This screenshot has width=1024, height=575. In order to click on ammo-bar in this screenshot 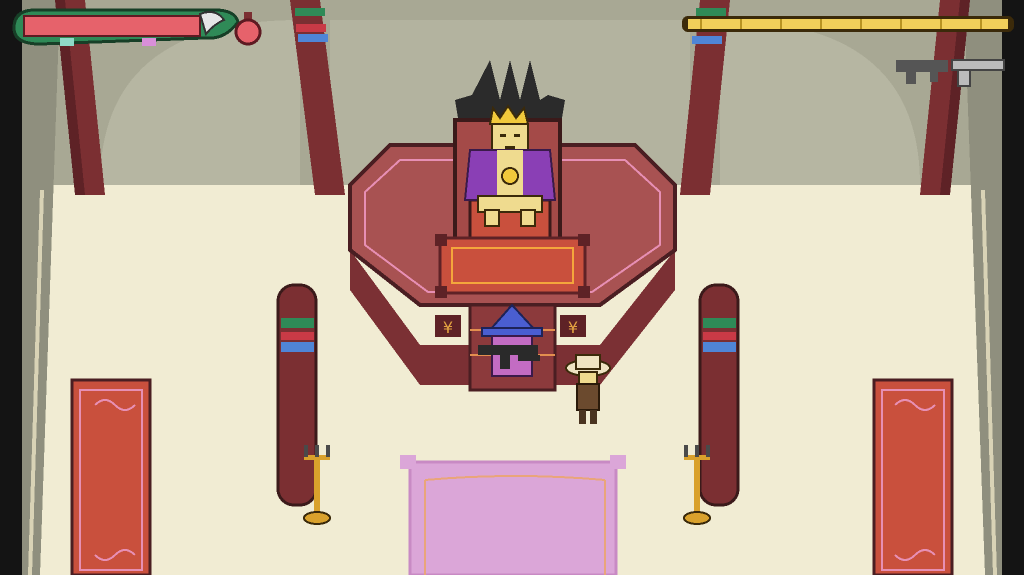, I will do `click(848, 24)`.